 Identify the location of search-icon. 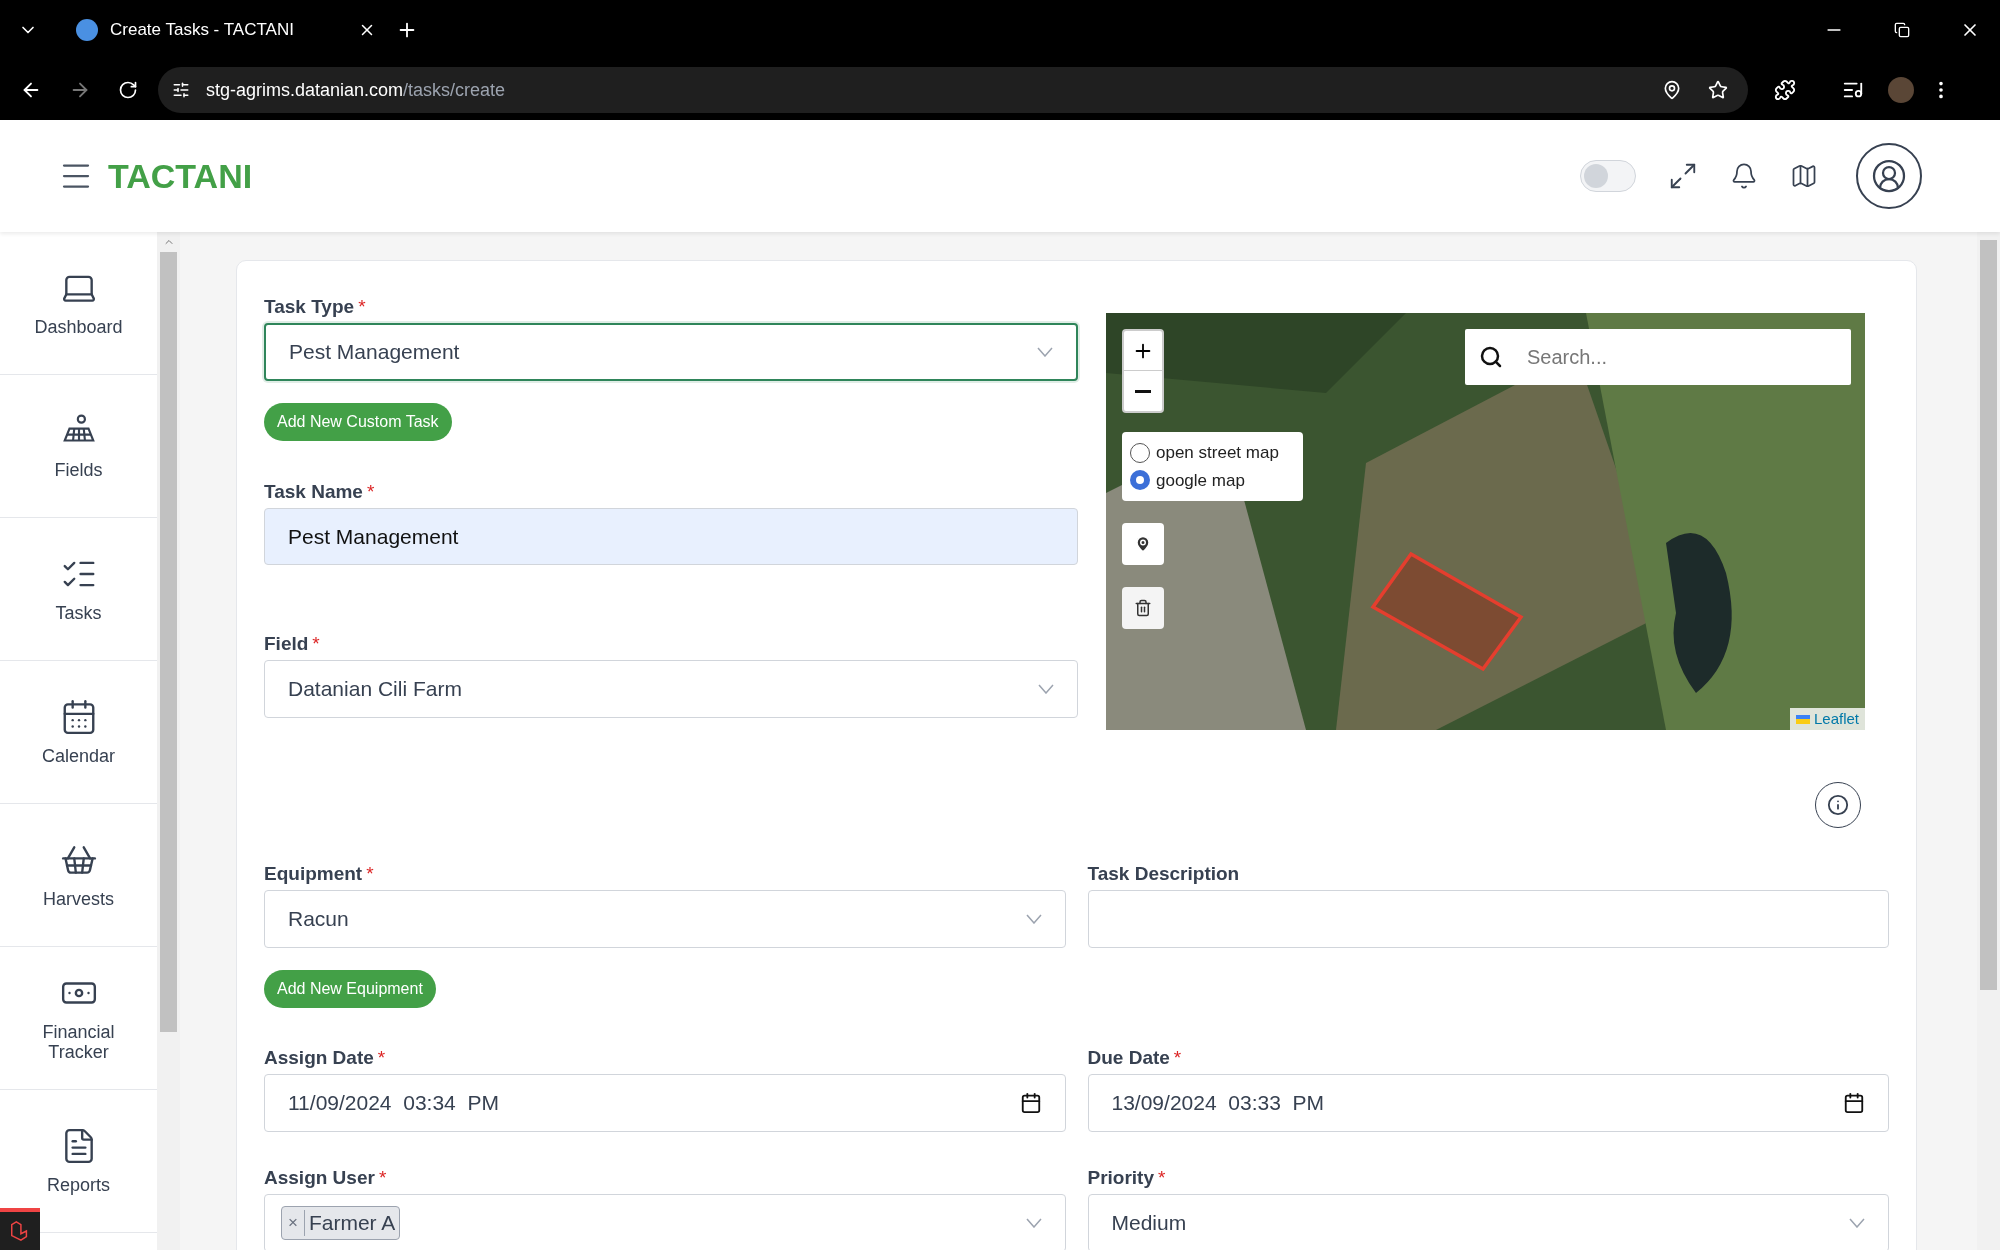
(1491, 357).